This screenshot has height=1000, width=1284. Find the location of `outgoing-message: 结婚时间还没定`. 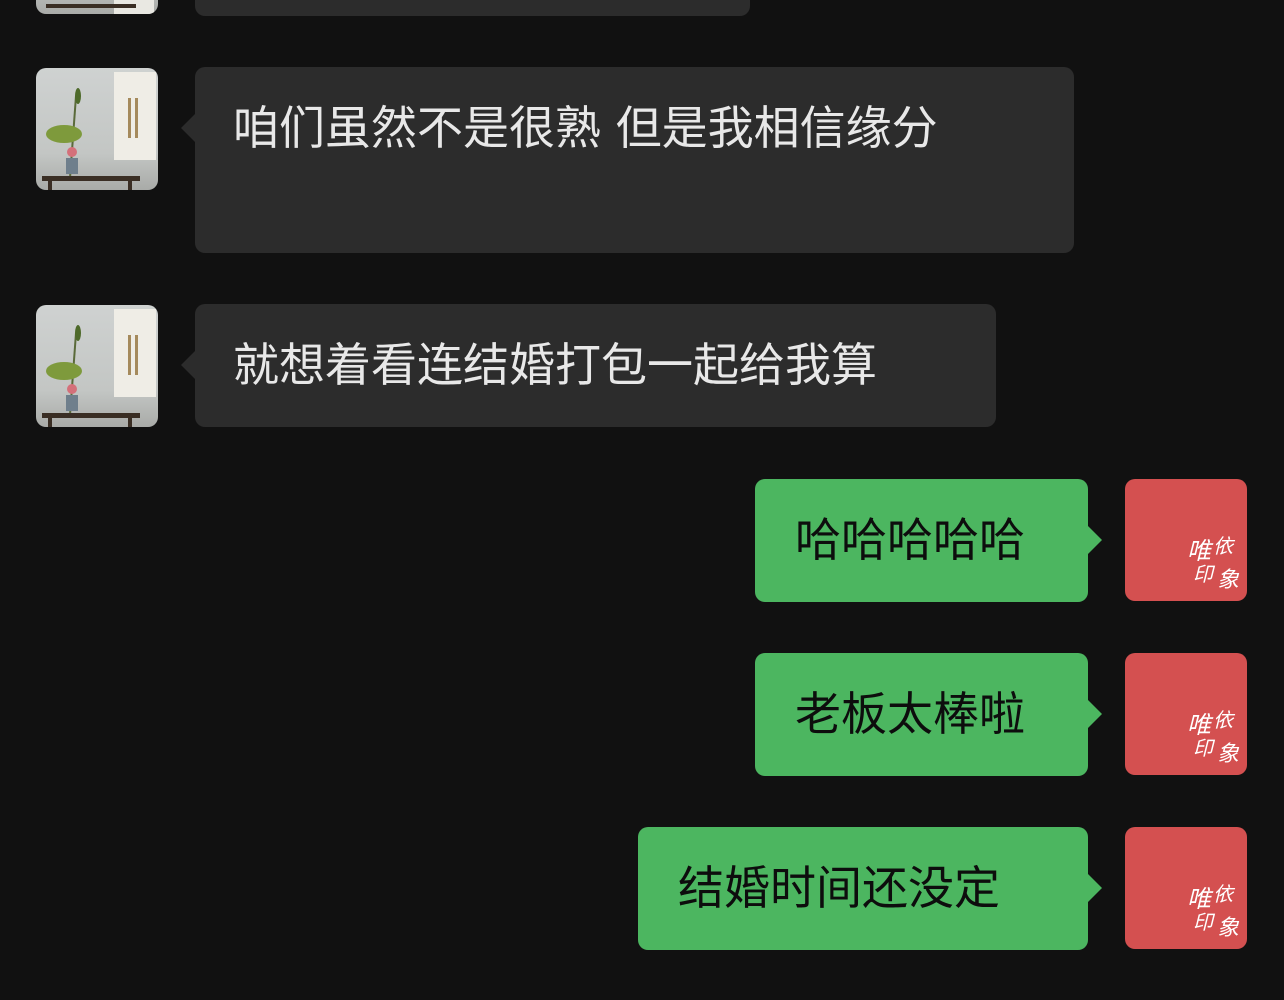

outgoing-message: 结婚时间还没定 is located at coordinates (870, 888).